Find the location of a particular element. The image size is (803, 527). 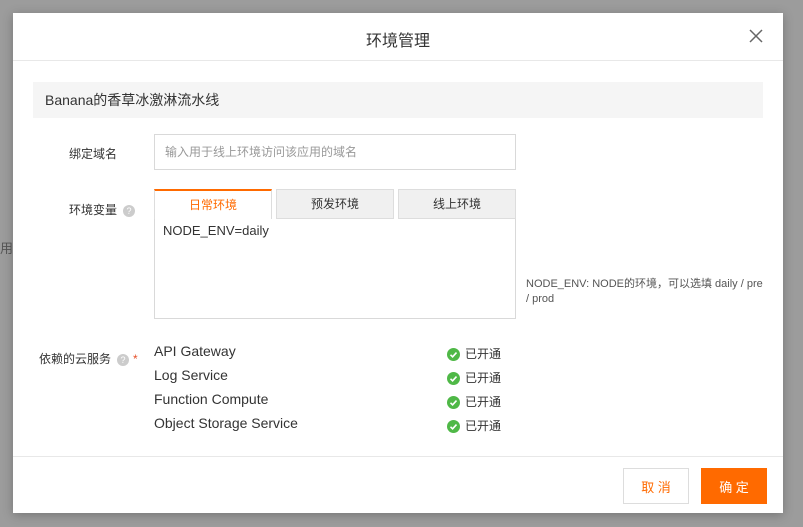

env-vars-textarea is located at coordinates (335, 269).